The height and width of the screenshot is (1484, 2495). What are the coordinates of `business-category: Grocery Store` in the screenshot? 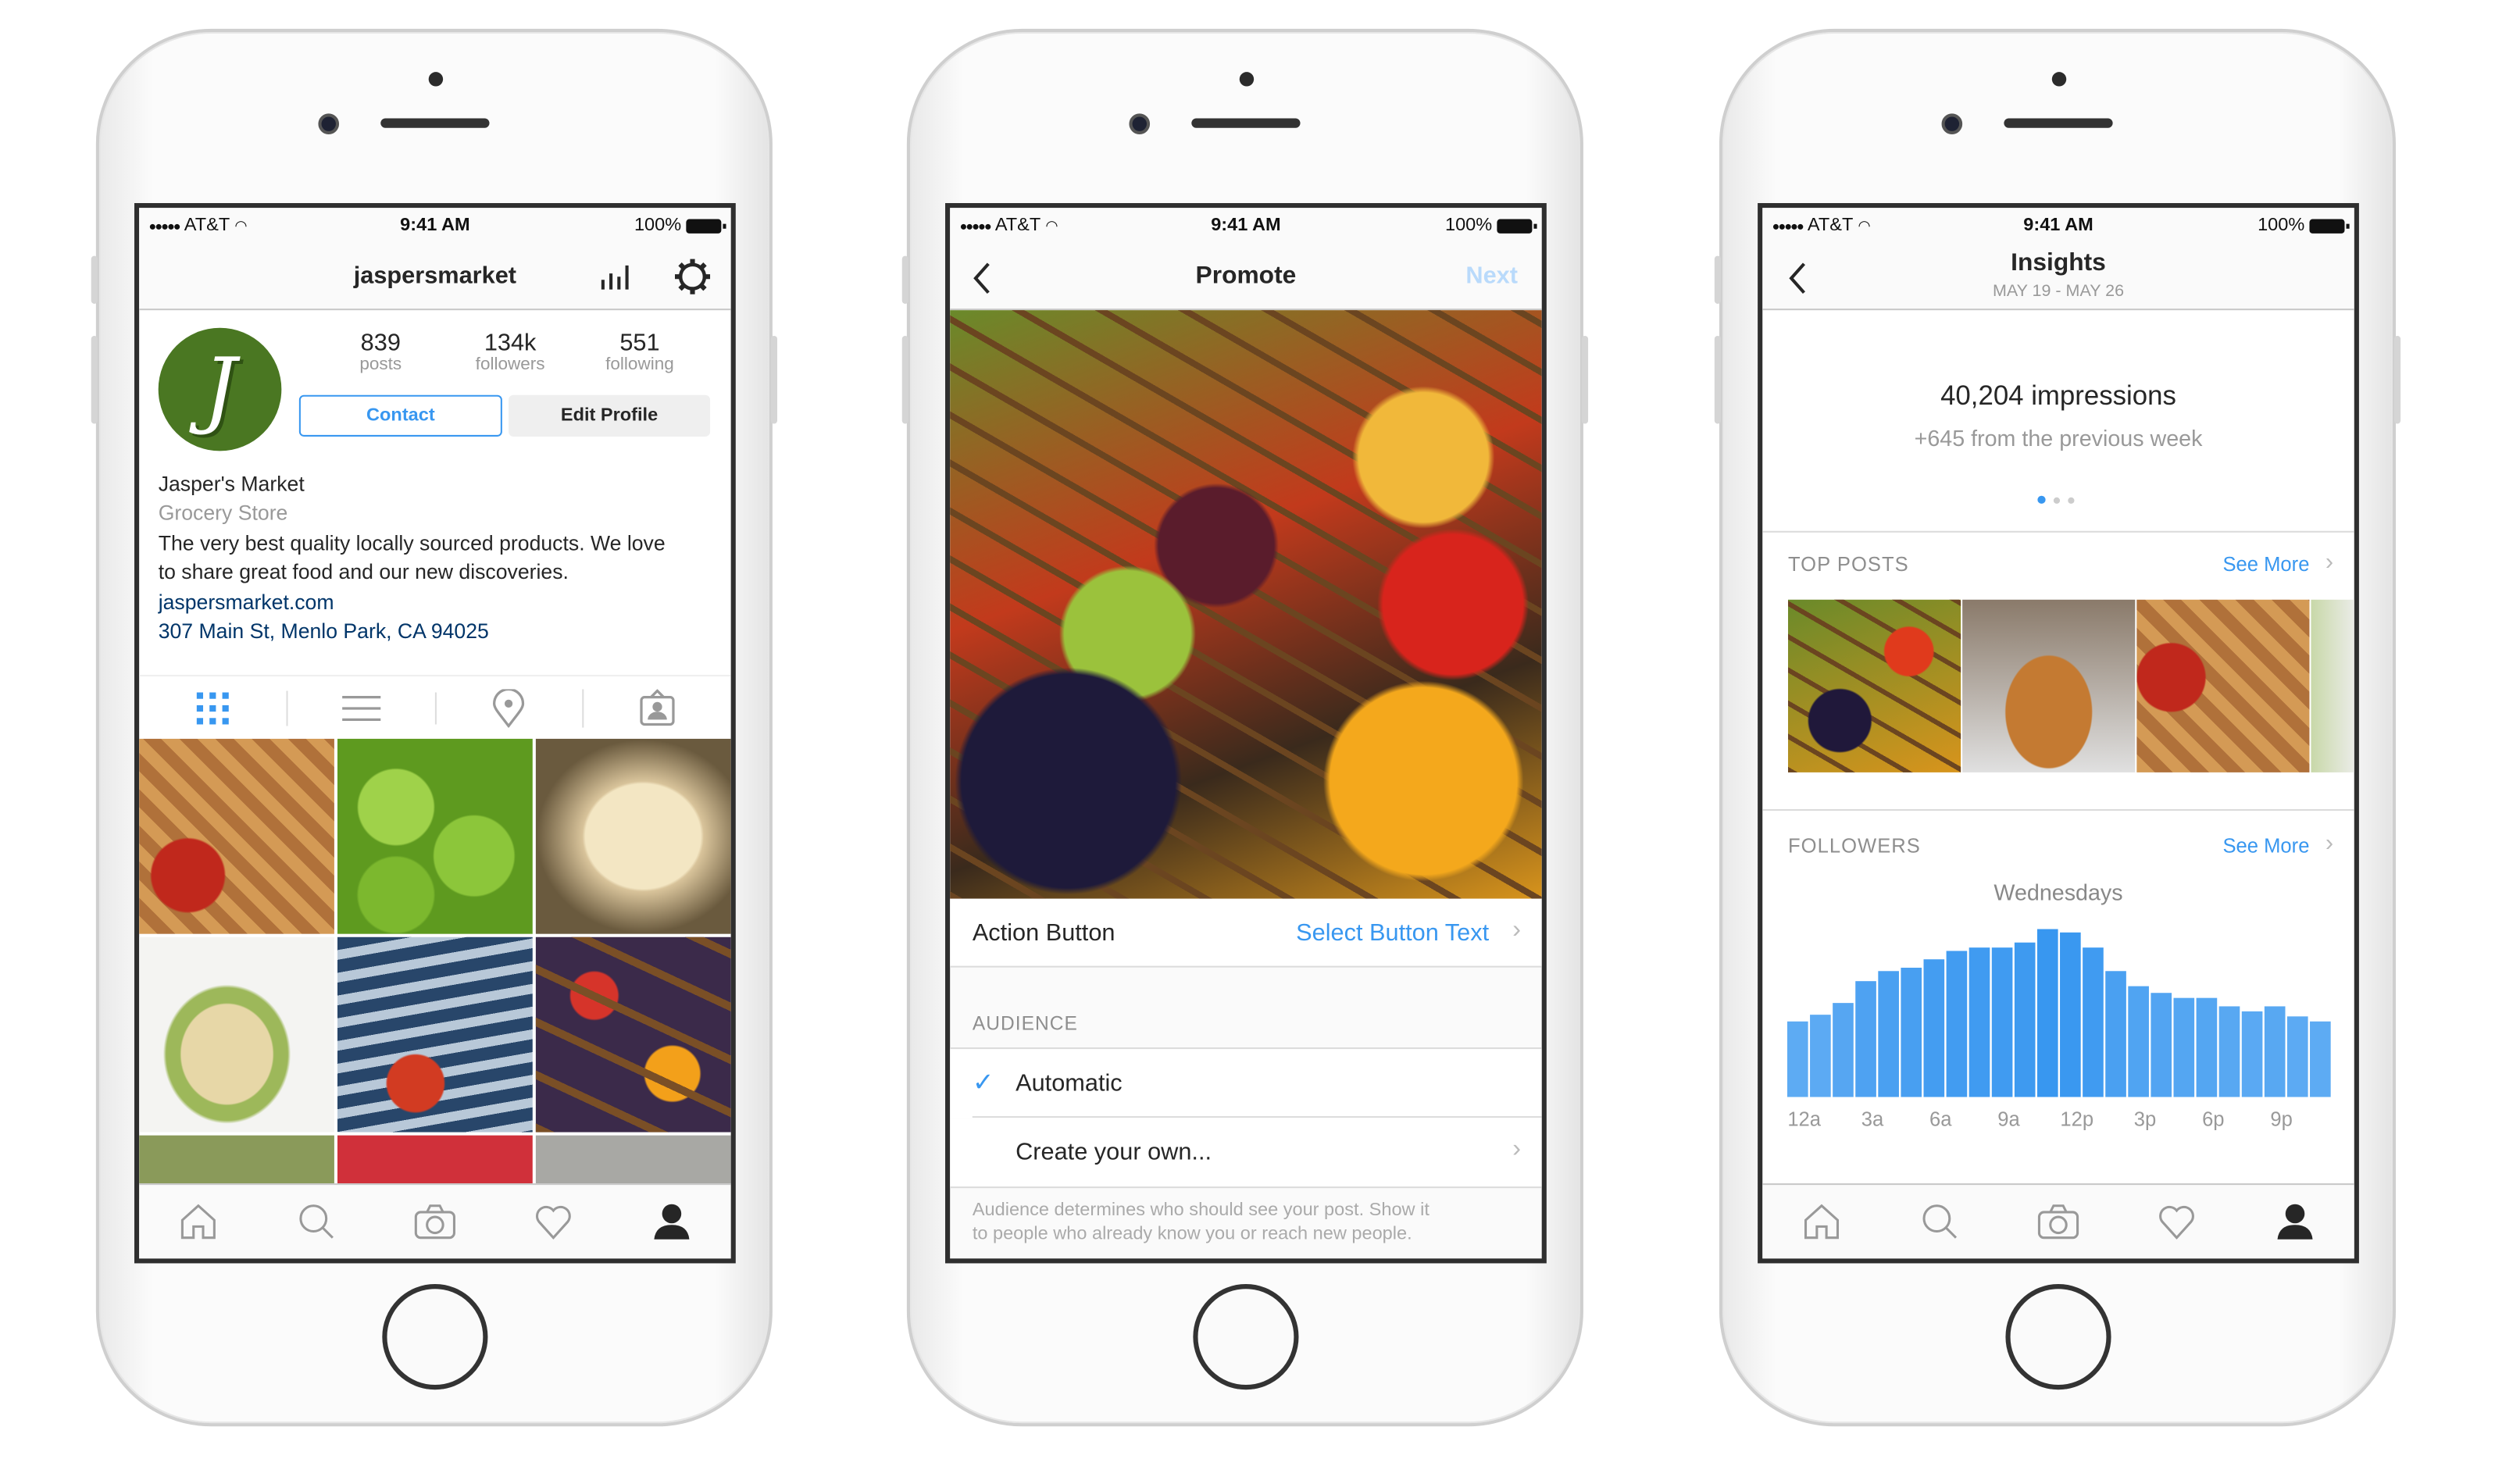 It's located at (223, 512).